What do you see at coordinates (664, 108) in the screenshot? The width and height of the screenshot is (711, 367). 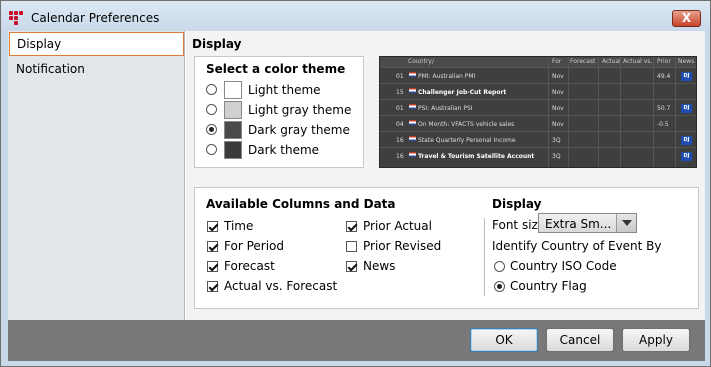 I see `preview-prior: 50.7` at bounding box center [664, 108].